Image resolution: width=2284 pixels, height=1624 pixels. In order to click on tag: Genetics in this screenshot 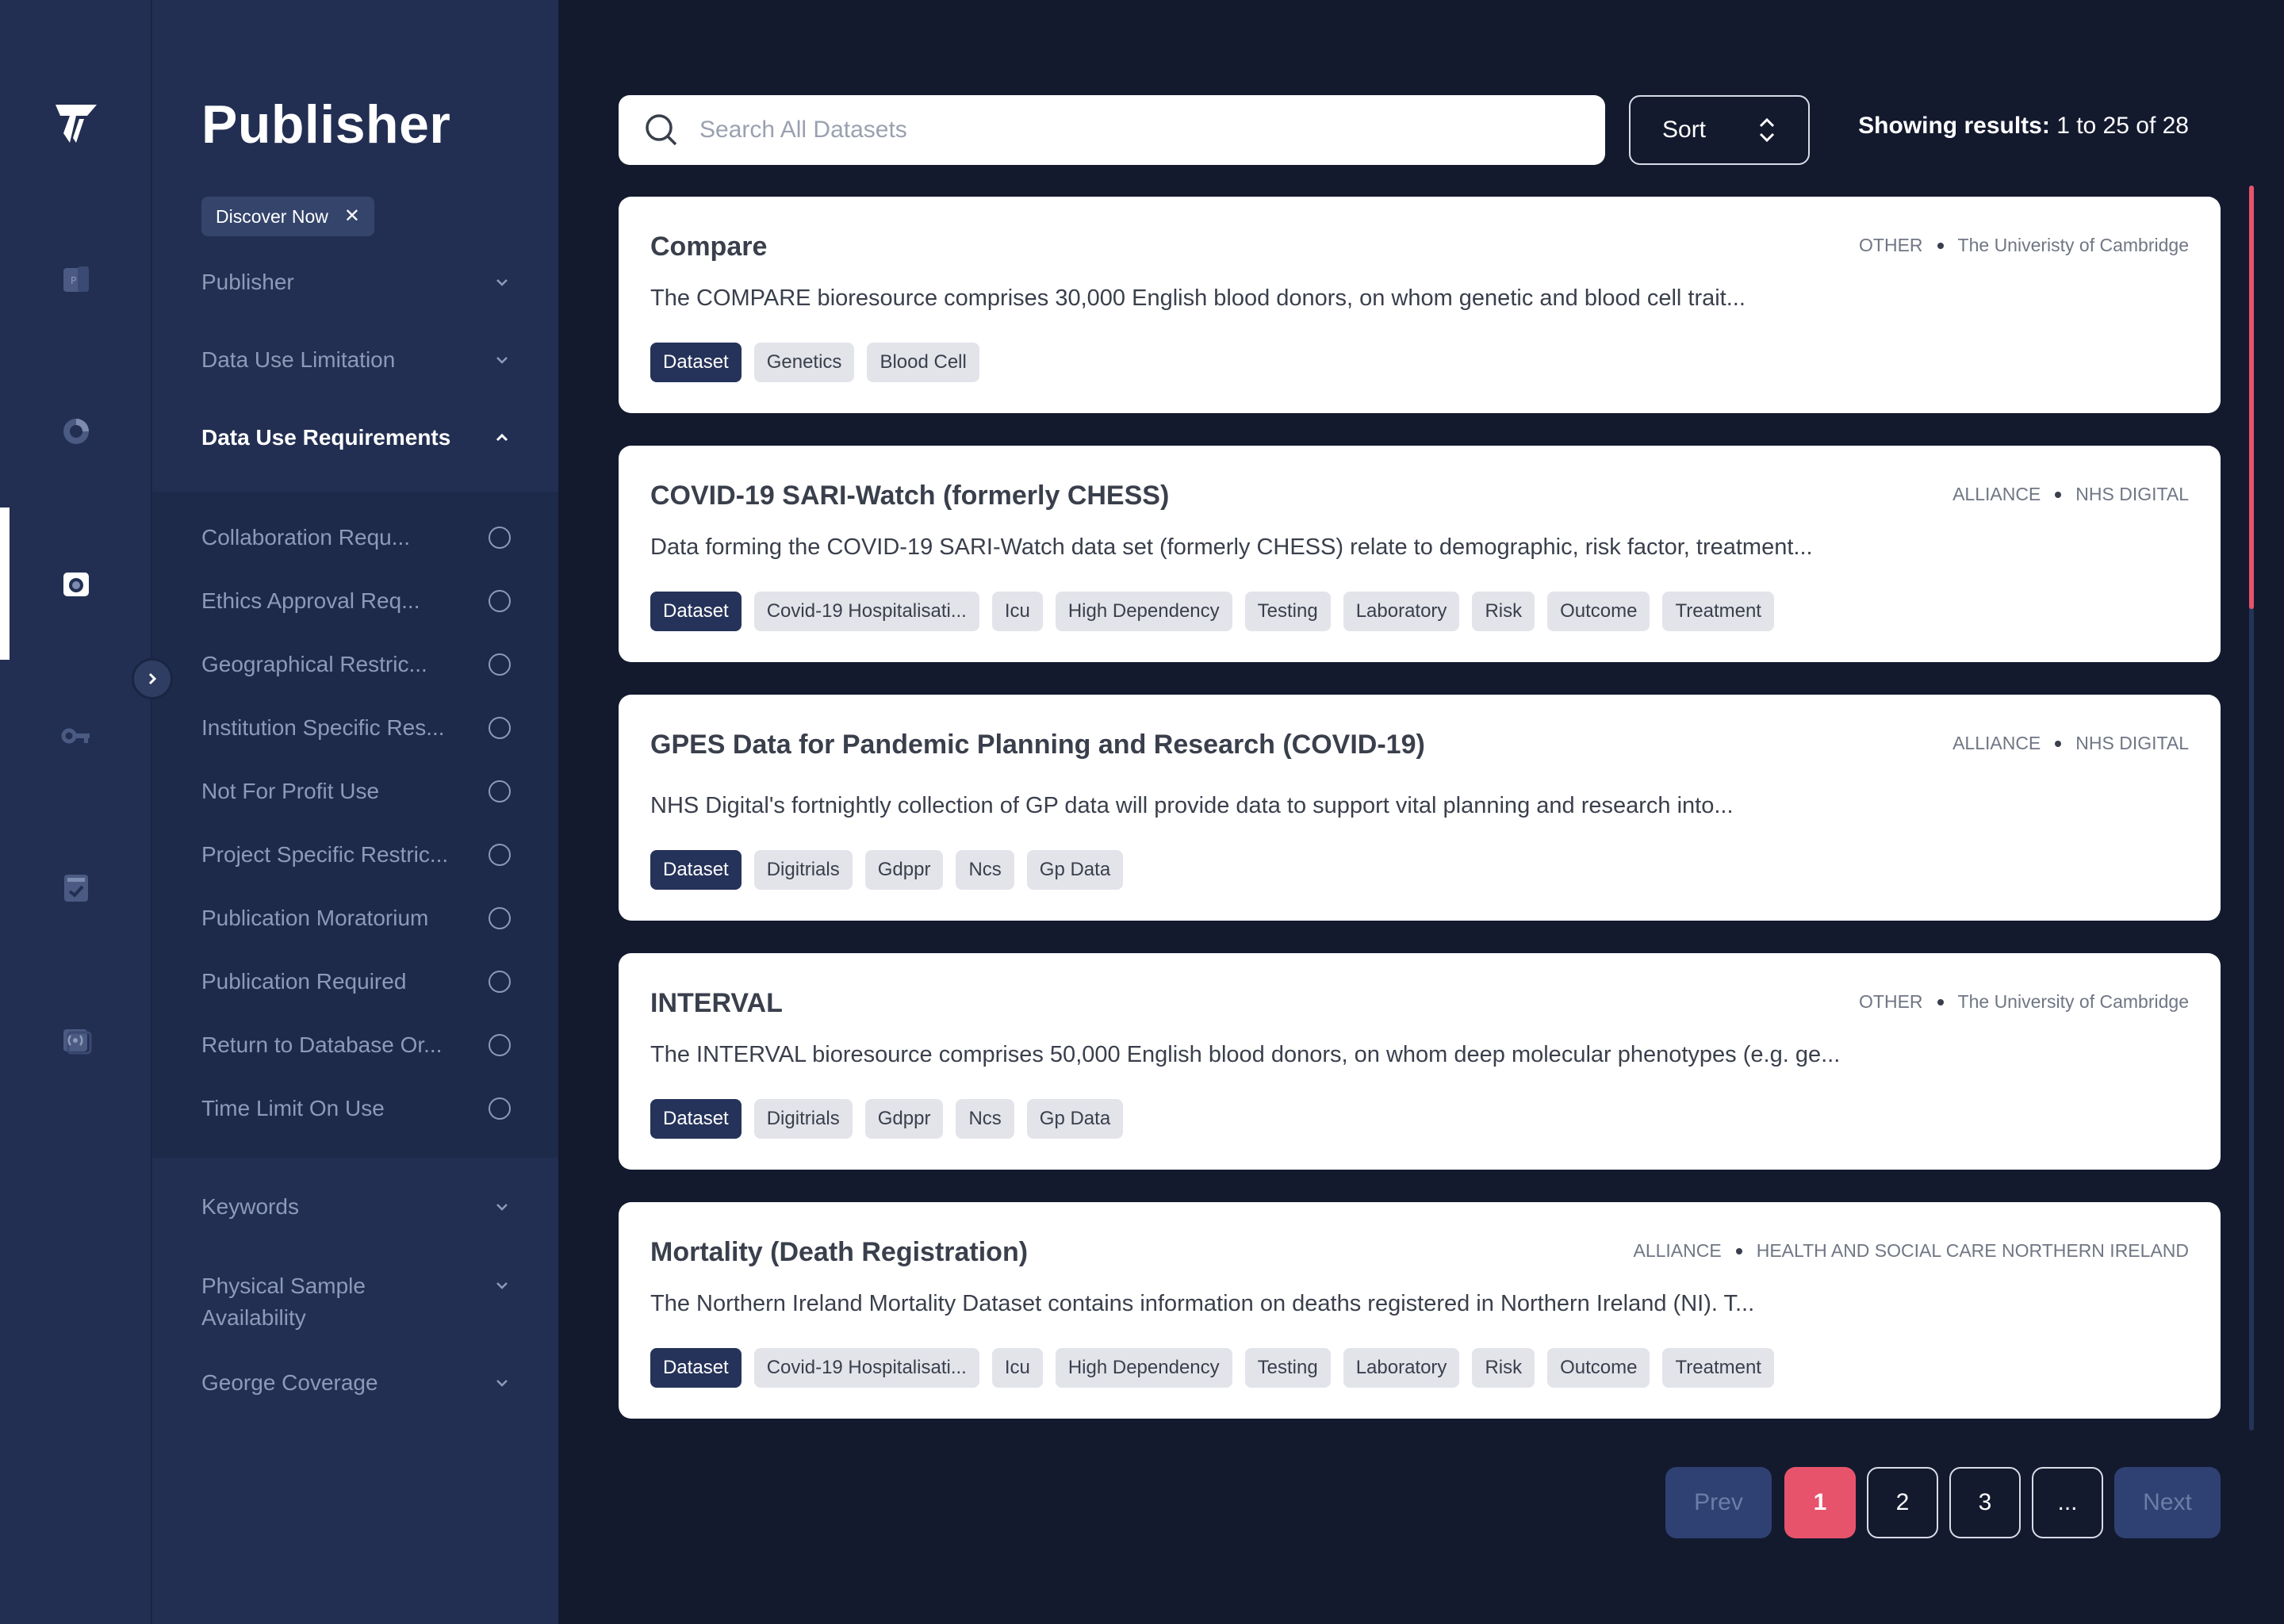, I will do `click(804, 362)`.